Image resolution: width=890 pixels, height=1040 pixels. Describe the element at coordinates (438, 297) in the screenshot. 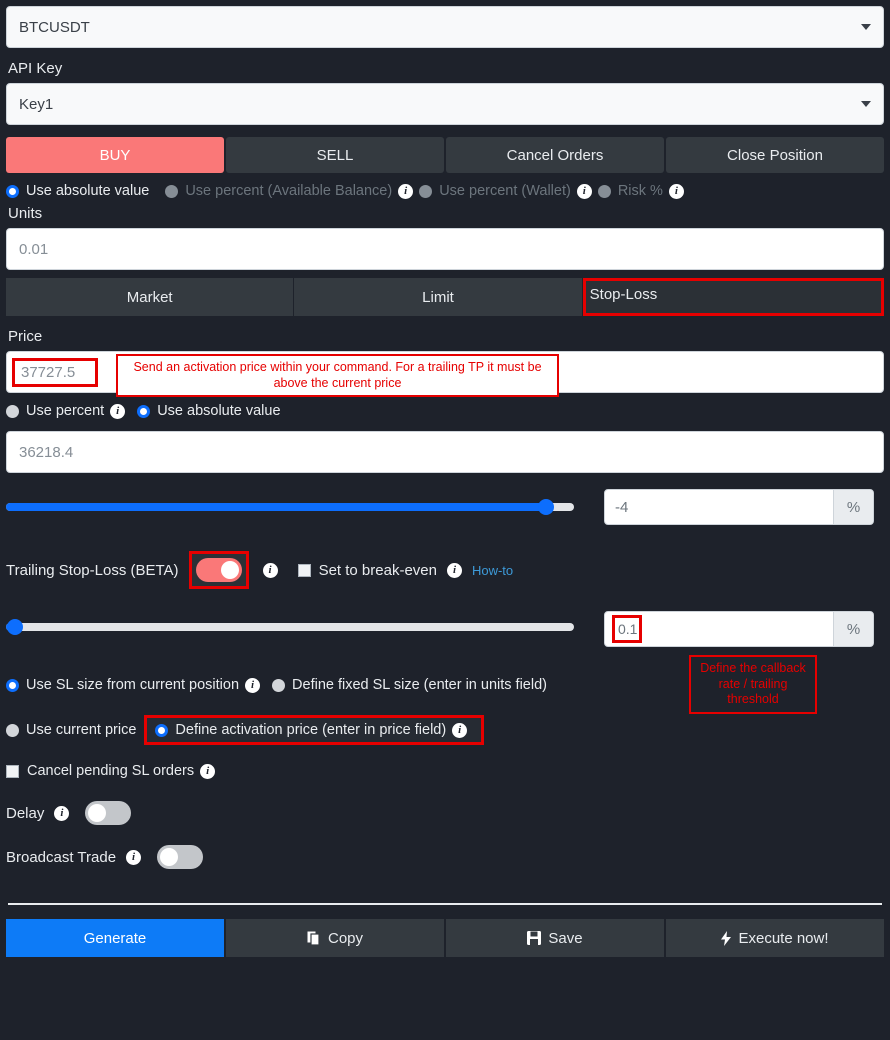

I see `tab-limit: Limit` at that location.